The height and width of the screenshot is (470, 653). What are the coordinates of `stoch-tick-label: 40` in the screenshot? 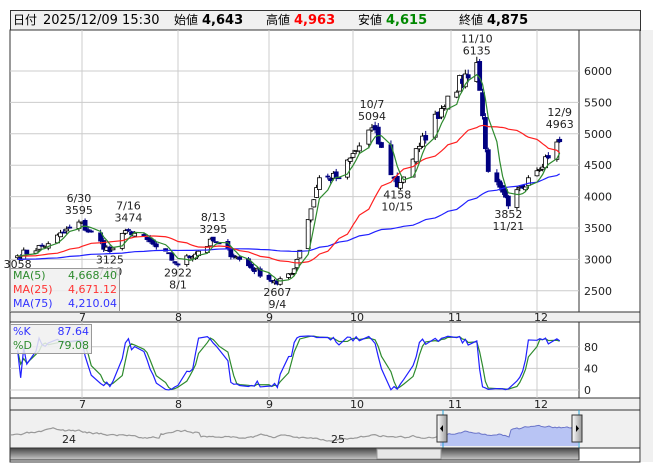 It's located at (591, 368).